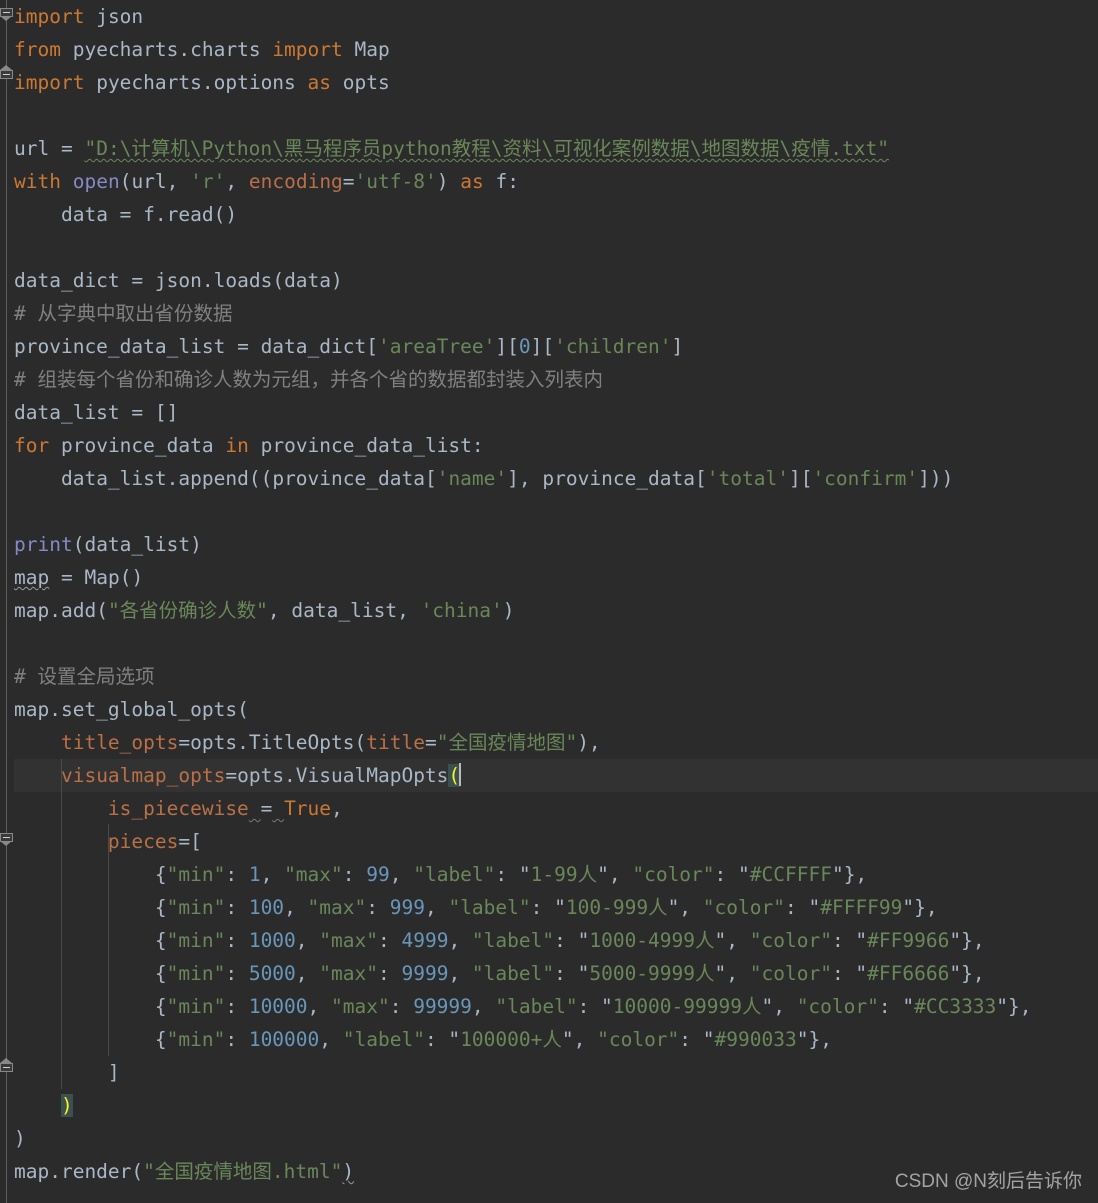 This screenshot has height=1203, width=1098. Describe the element at coordinates (366, 445) in the screenshot. I see `token-ref-province-data-list: province_data_list` at that location.